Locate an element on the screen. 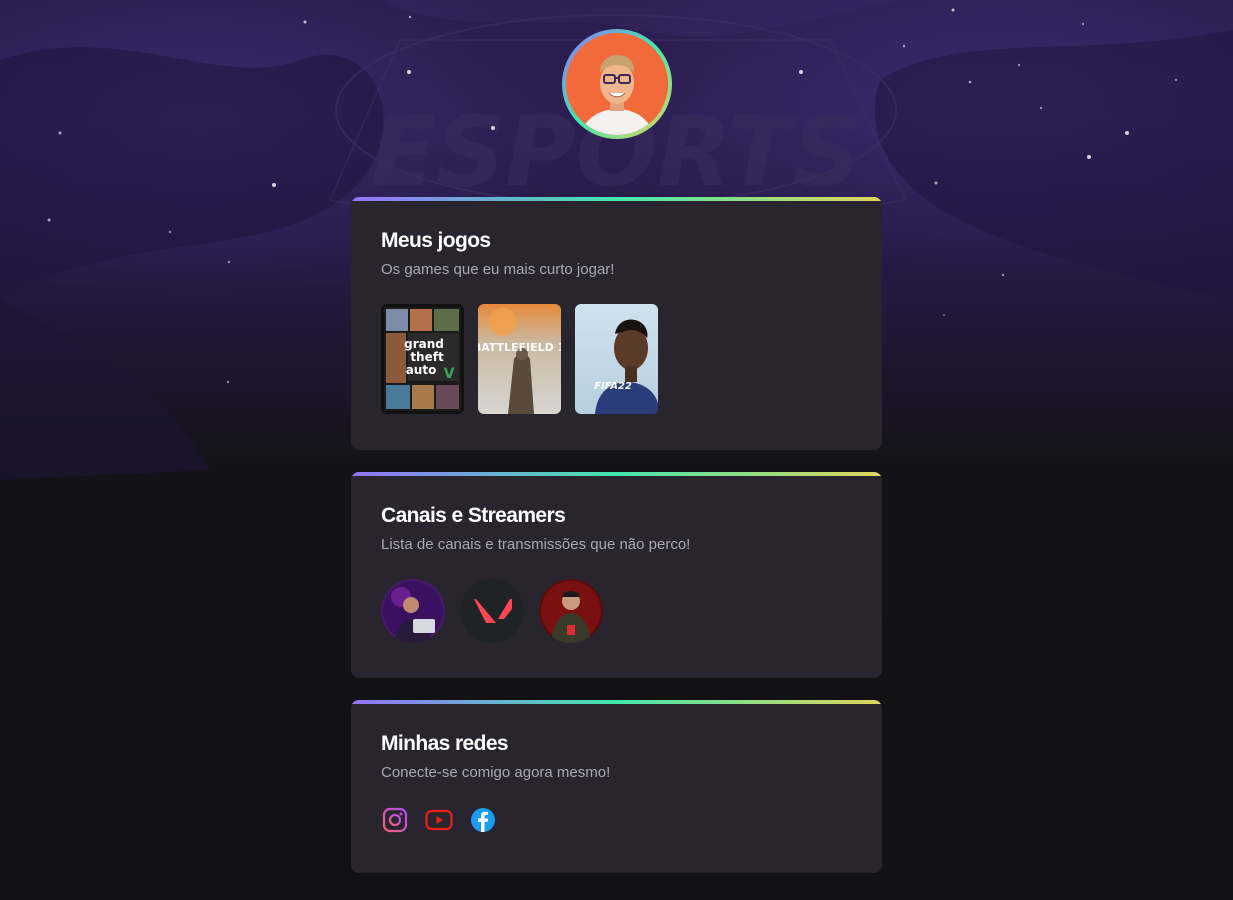 The width and height of the screenshot is (1233, 900). profile-avatar-ring is located at coordinates (617, 84).